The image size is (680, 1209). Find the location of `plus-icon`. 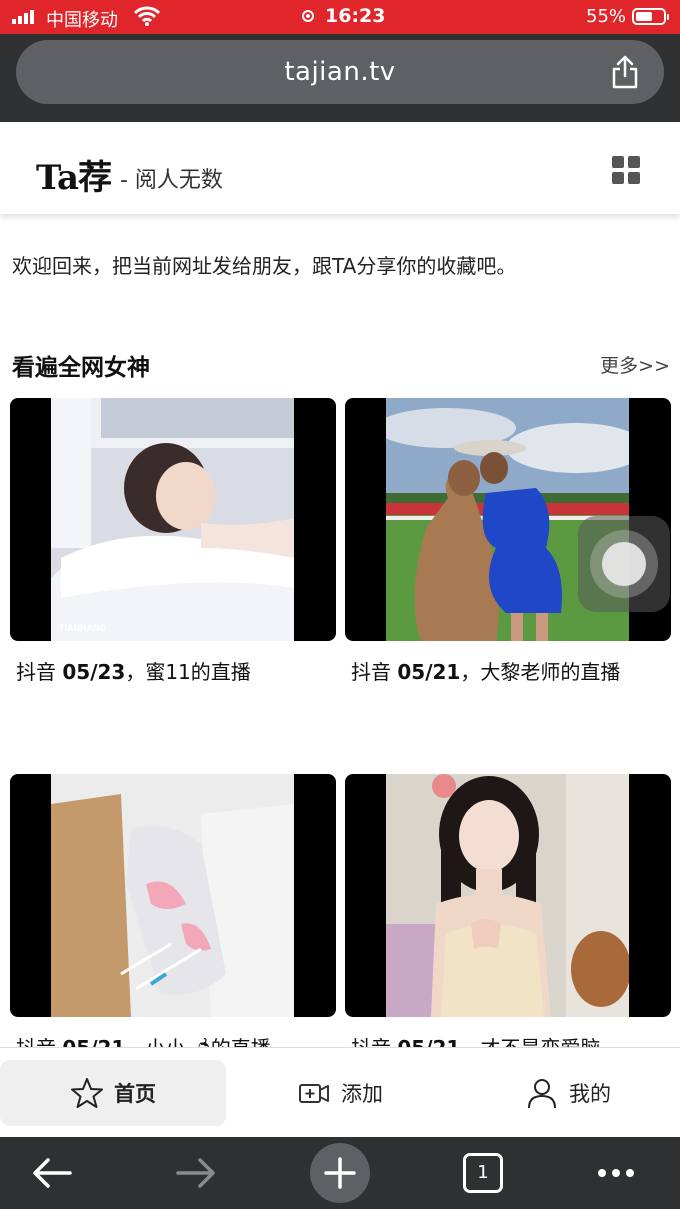

plus-icon is located at coordinates (340, 1173).